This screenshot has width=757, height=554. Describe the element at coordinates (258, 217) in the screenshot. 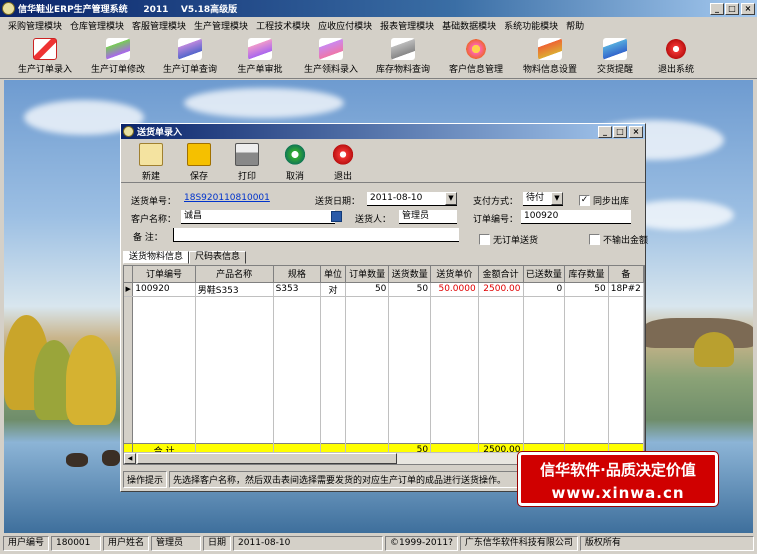

I see `customer-field: 诚昌` at that location.